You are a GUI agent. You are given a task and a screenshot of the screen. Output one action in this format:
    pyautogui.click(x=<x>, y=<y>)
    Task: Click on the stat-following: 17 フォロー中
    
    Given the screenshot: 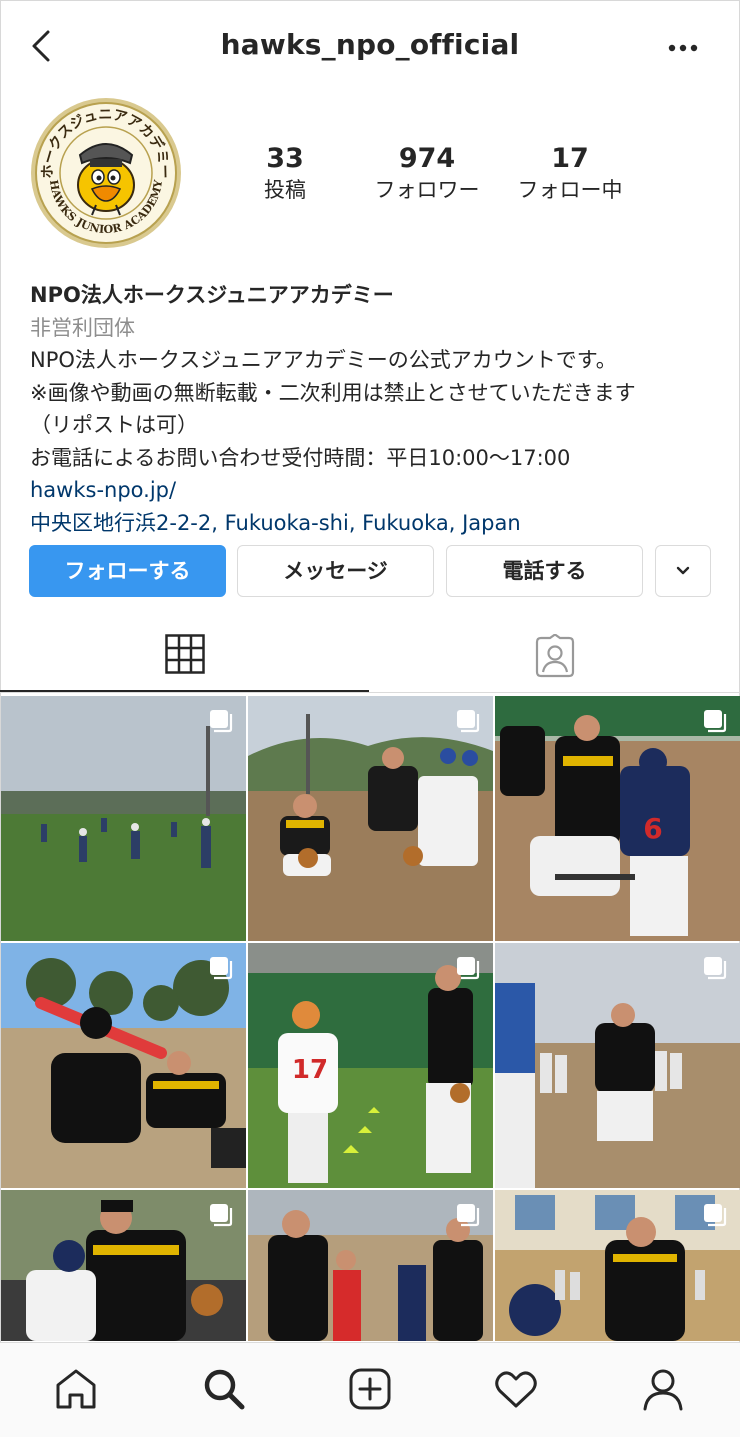 What is the action you would take?
    pyautogui.click(x=570, y=174)
    